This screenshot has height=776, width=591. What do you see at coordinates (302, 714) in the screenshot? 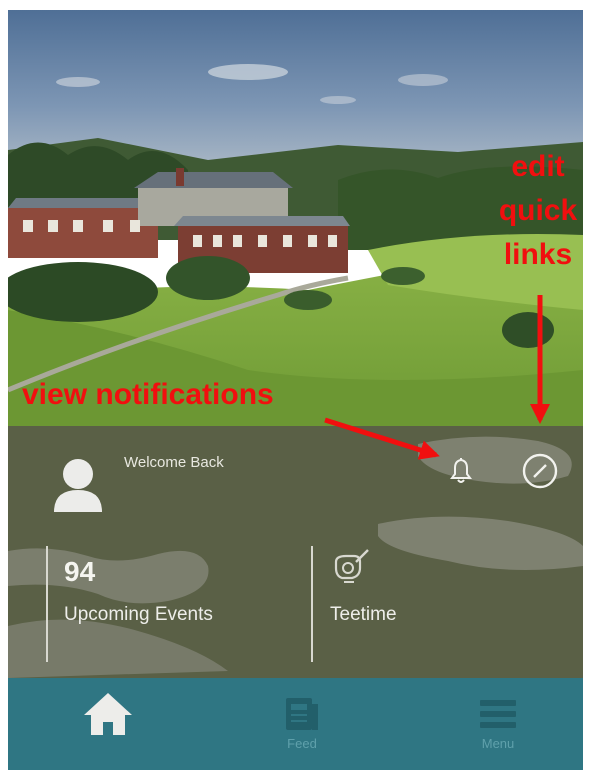
I see `feed-icon` at bounding box center [302, 714].